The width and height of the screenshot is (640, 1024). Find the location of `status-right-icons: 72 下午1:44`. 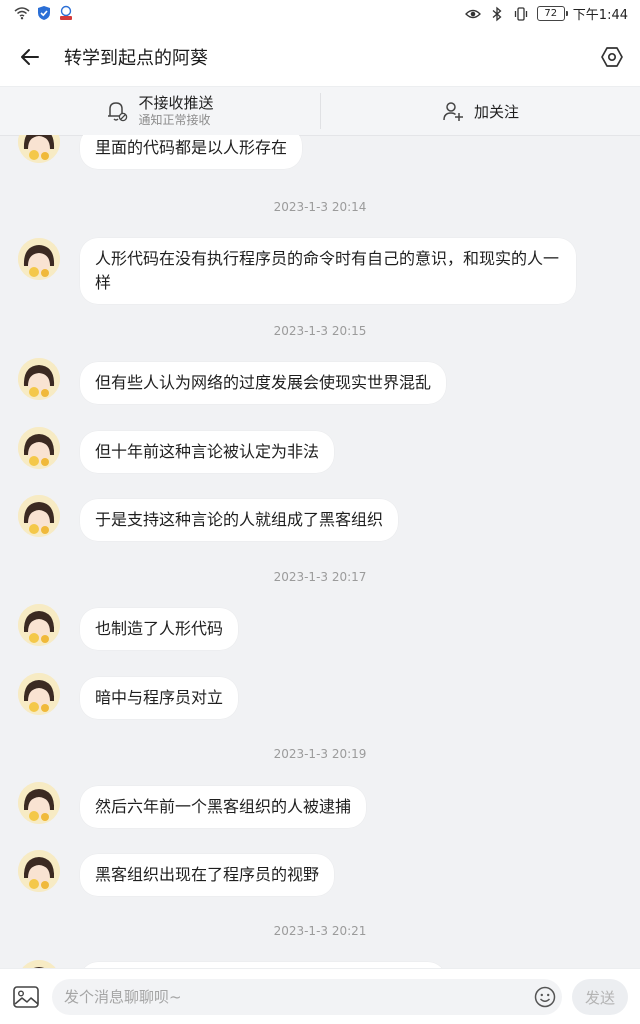

status-right-icons: 72 下午1:44 is located at coordinates (546, 13).